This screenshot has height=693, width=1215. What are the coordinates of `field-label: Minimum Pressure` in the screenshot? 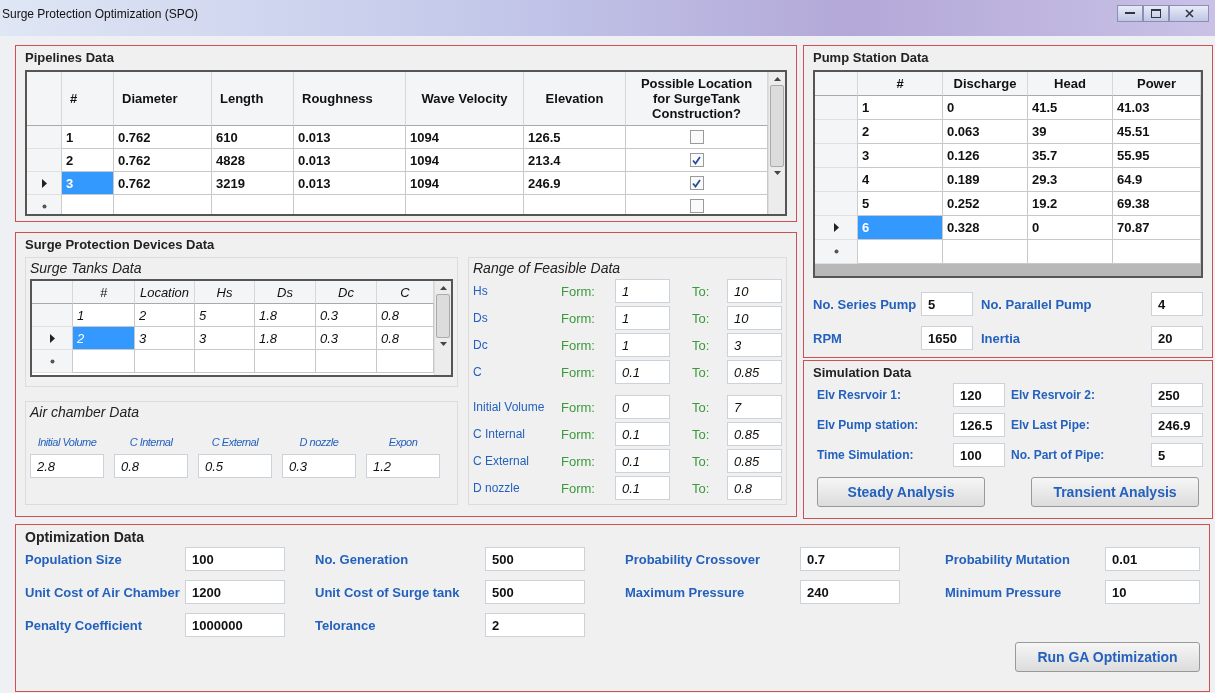 It's located at (1004, 592).